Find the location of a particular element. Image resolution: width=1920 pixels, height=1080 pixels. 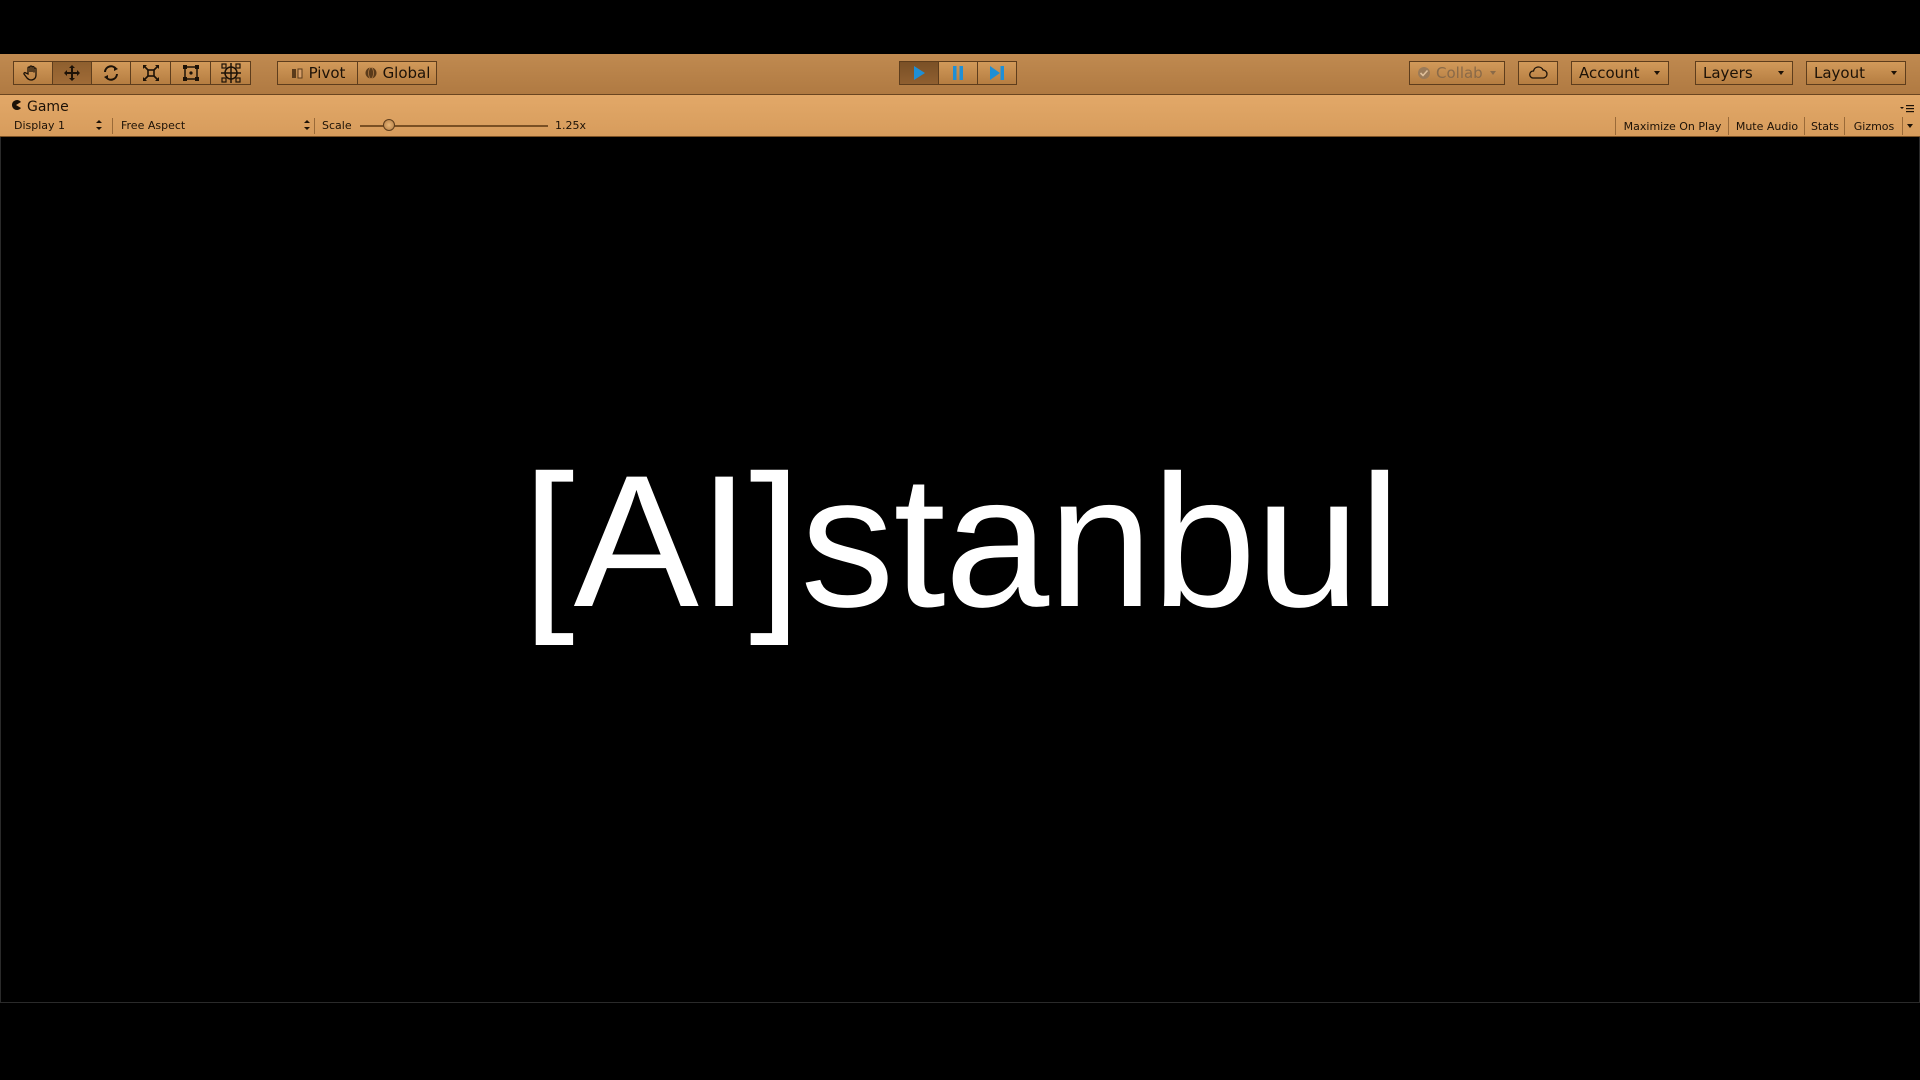

mute-audio-toggle: Mute Audio is located at coordinates (1766, 126).